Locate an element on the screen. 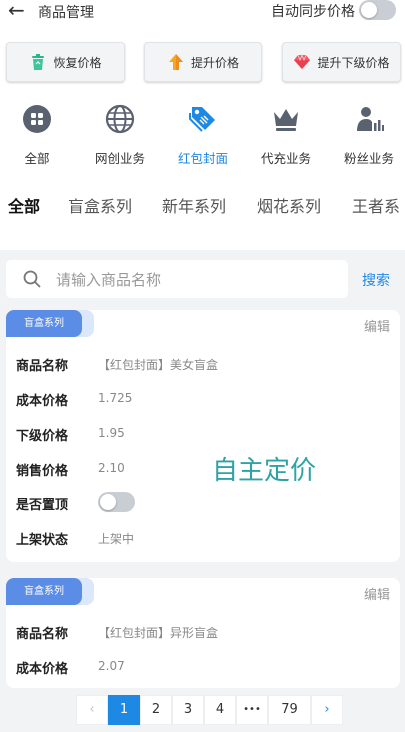  sale-price-value: 2.10 is located at coordinates (111, 468).